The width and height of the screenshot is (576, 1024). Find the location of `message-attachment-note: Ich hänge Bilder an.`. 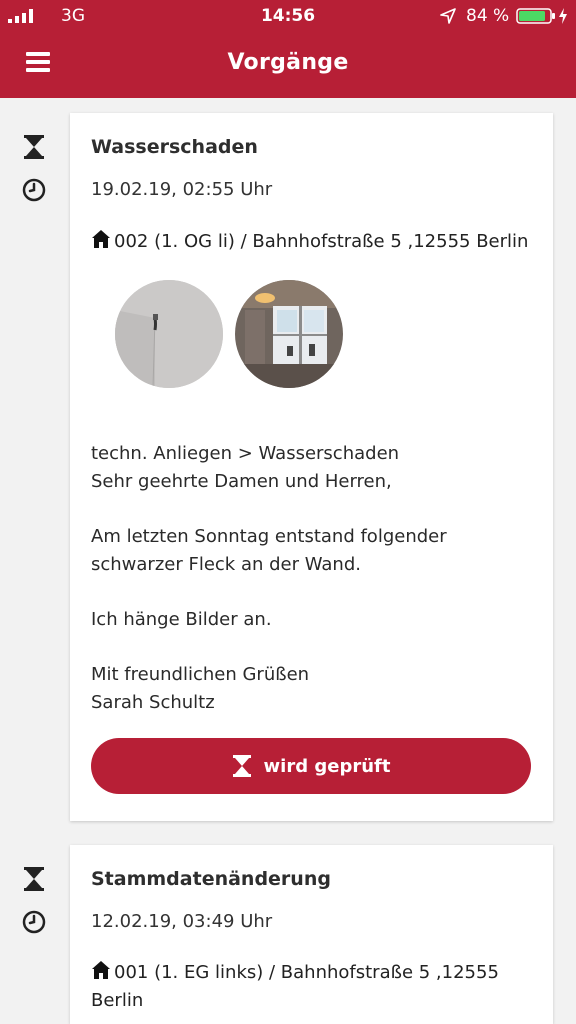

message-attachment-note: Ich hänge Bilder an. is located at coordinates (181, 619).